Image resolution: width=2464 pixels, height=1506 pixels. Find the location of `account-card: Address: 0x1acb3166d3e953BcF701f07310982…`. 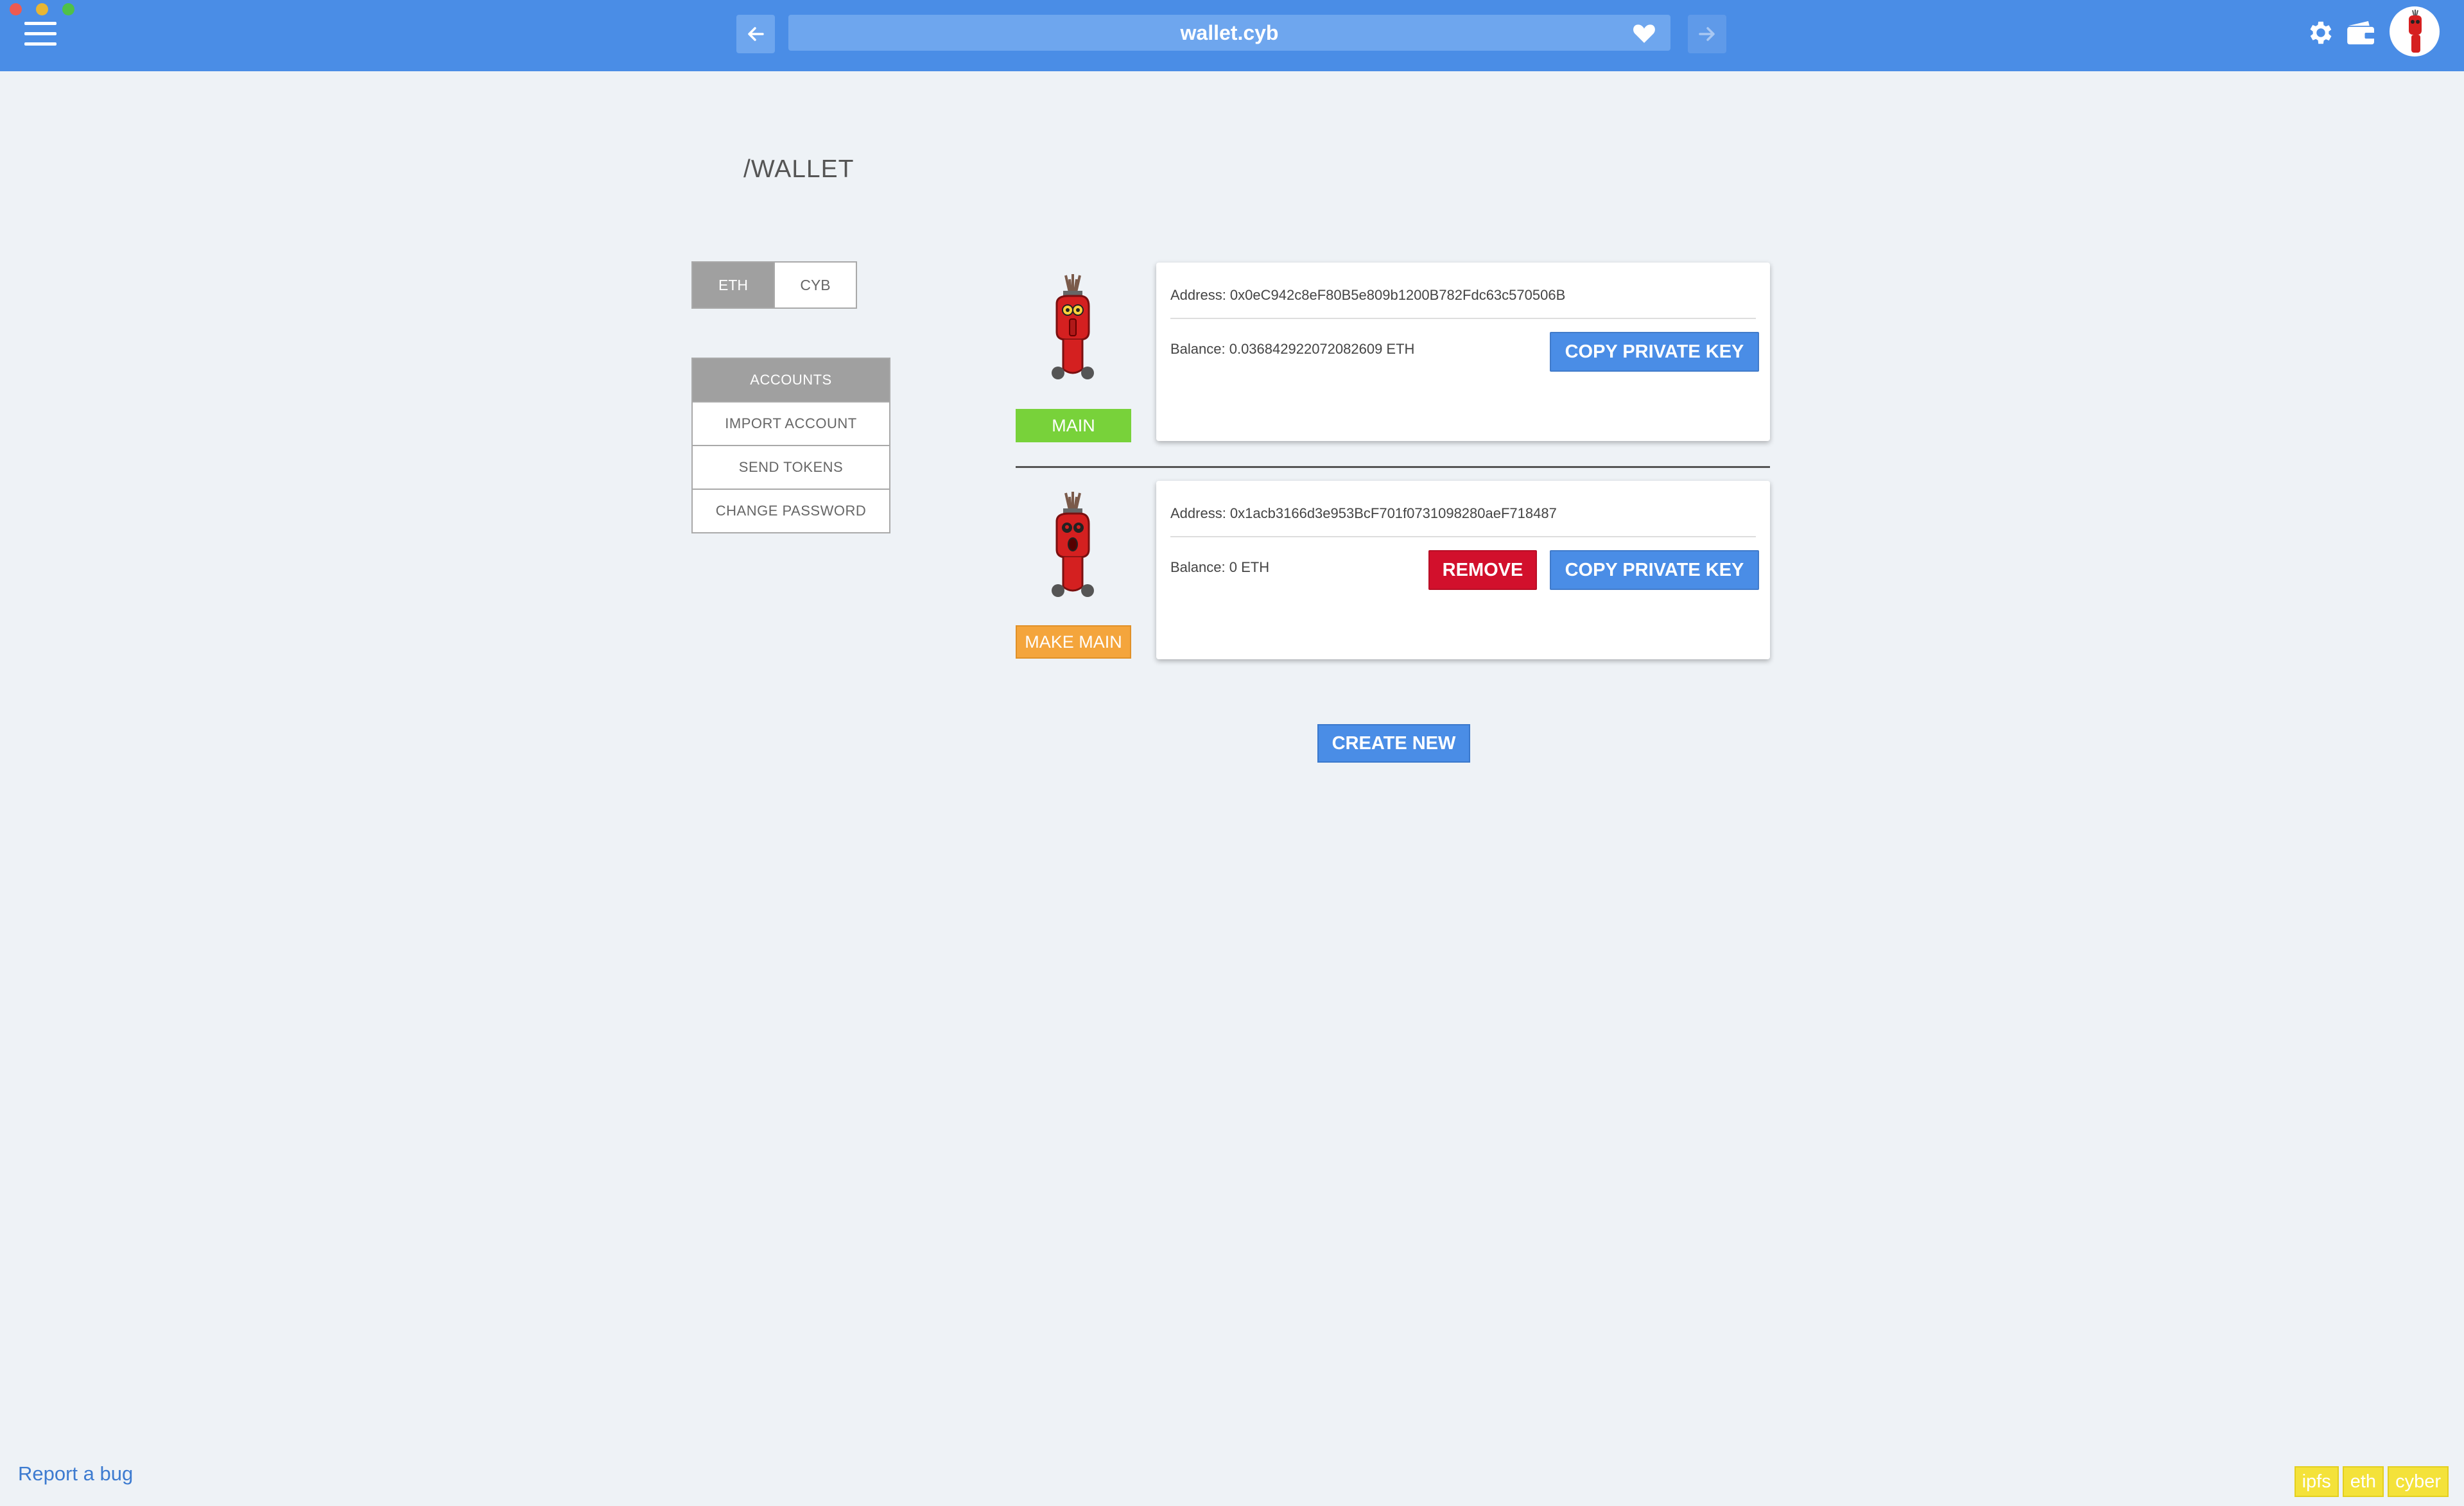

account-card: Address: 0x1acb3166d3e953BcF701f07310982… is located at coordinates (1463, 570).